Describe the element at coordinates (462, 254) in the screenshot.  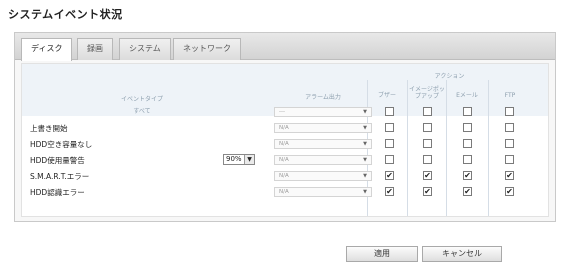
I see `cancel-button: キャンセル` at that location.